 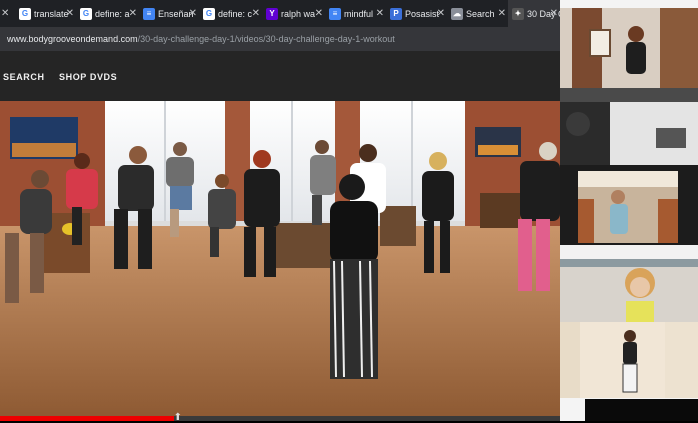 I want to click on browser-tab: ≡ mindful ✕, so click(x=355, y=13).